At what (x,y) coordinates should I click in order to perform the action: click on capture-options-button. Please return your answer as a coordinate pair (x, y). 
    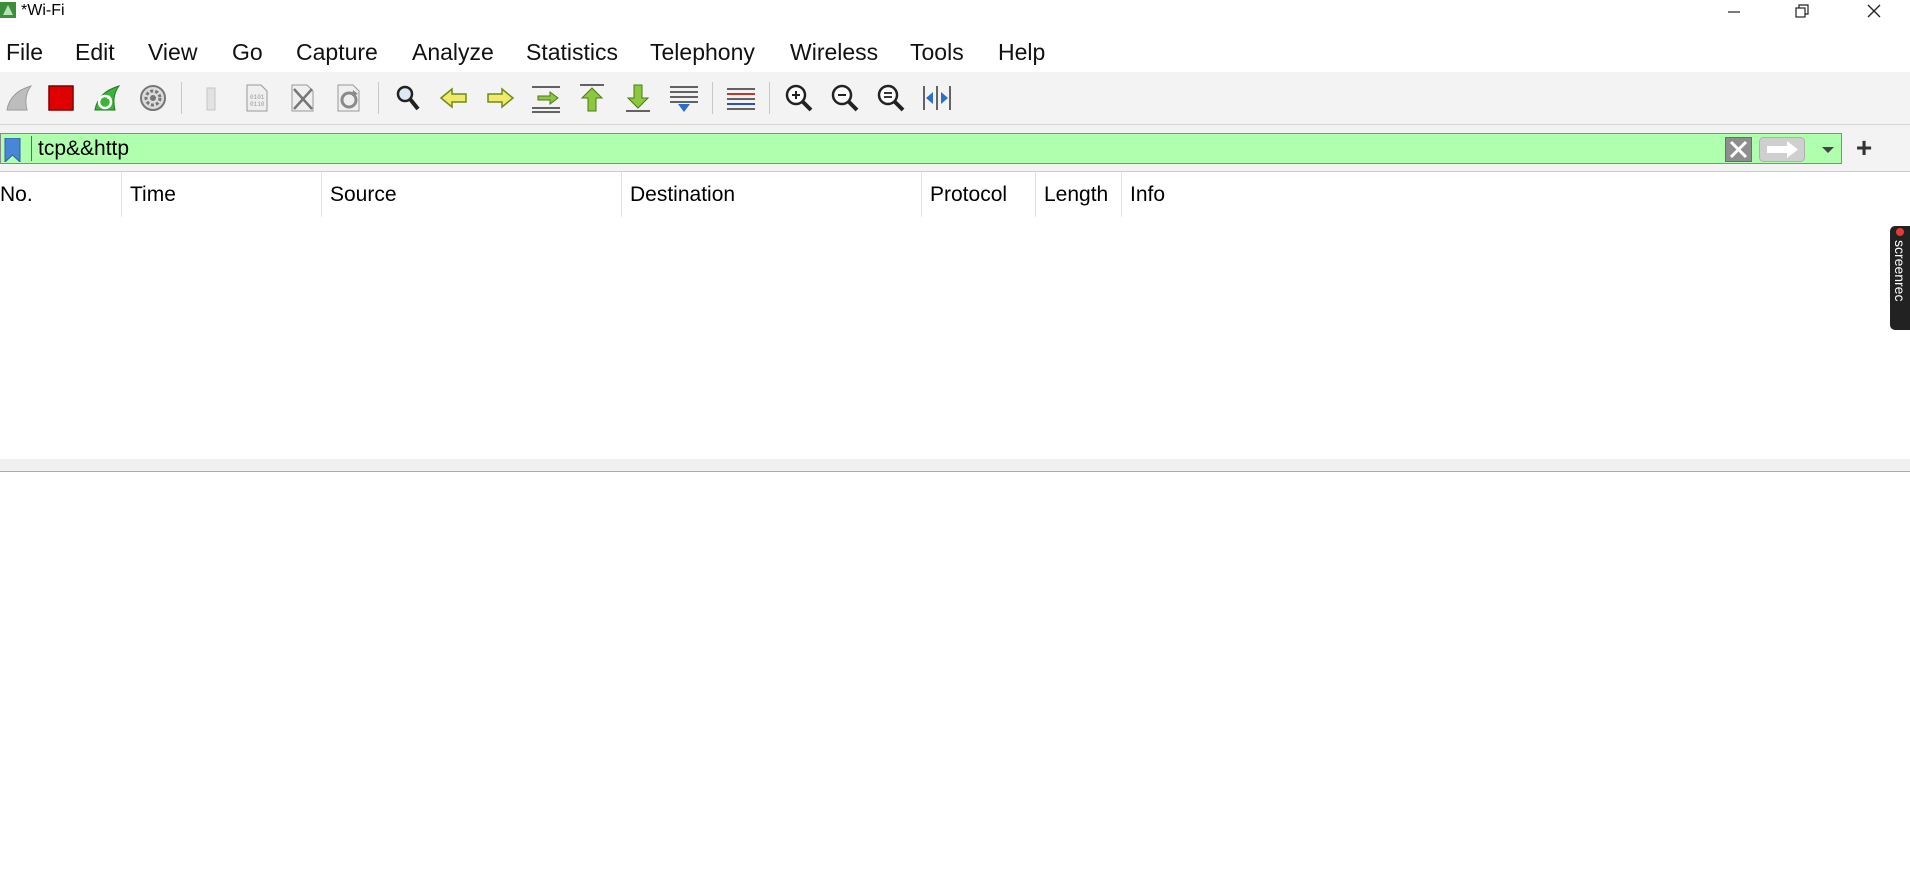
    Looking at the image, I should click on (153, 98).